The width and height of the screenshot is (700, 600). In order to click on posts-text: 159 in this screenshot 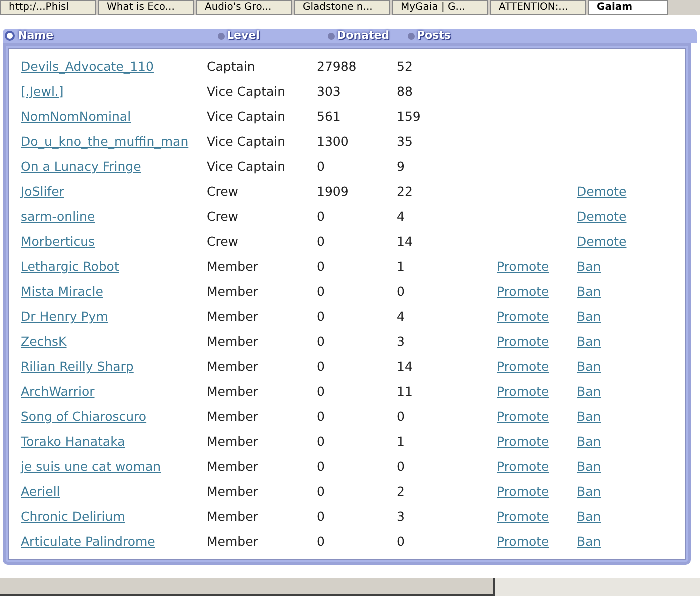, I will do `click(409, 117)`.